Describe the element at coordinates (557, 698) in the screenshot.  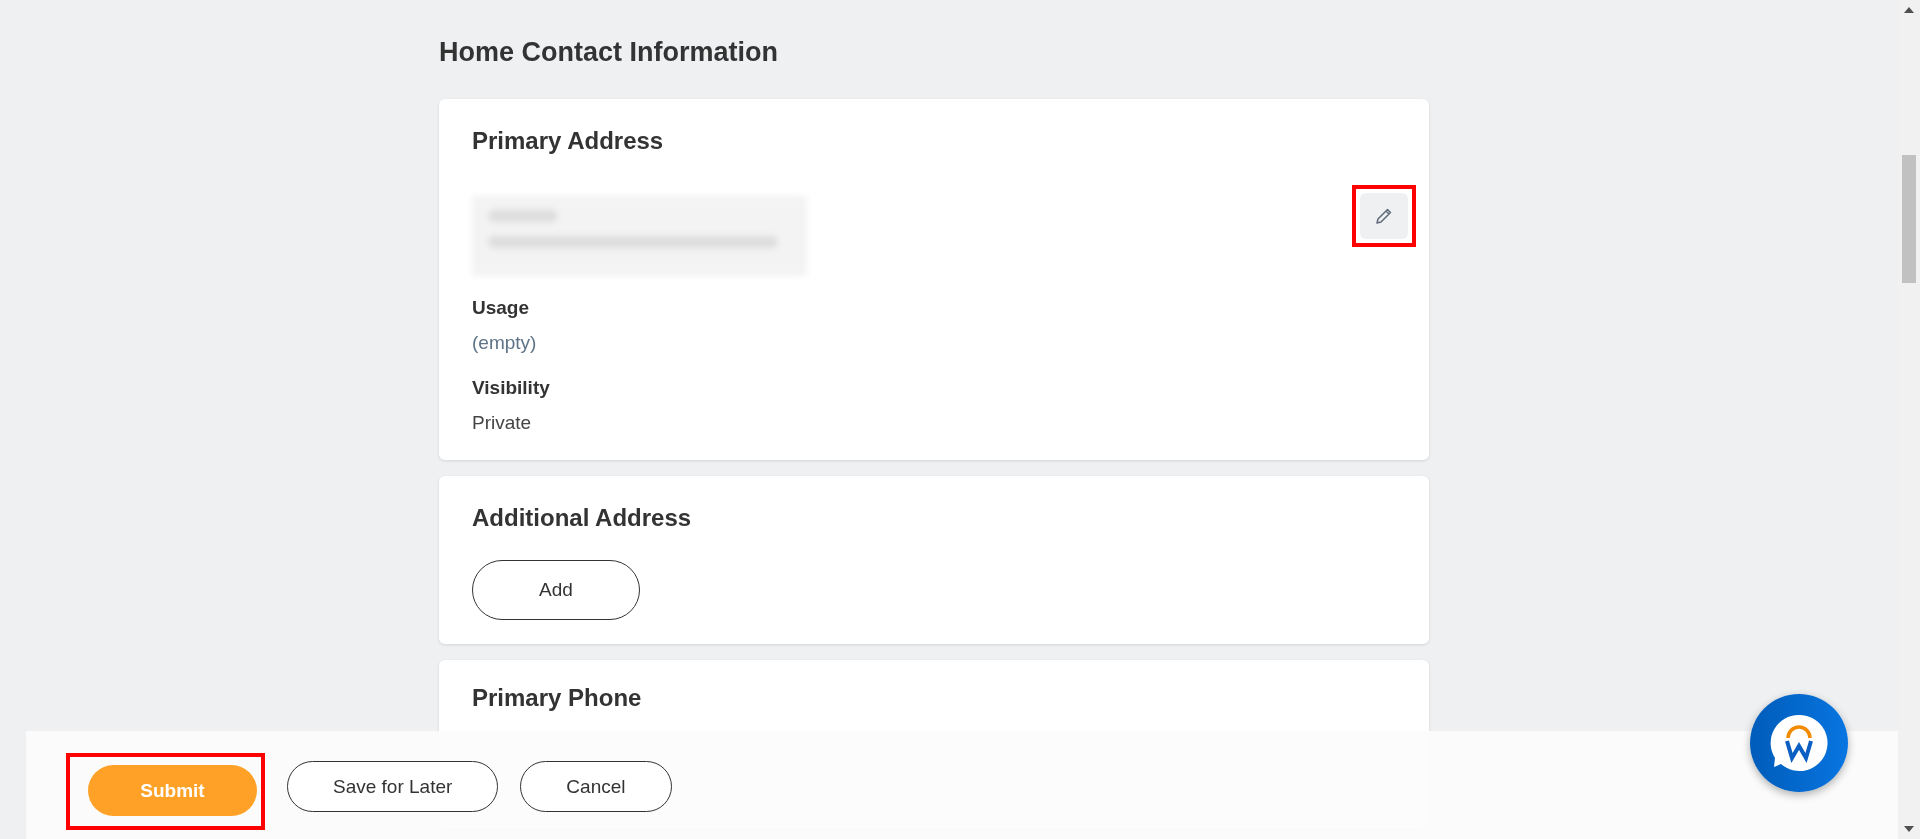
I see `card-title: Primary Phone` at that location.